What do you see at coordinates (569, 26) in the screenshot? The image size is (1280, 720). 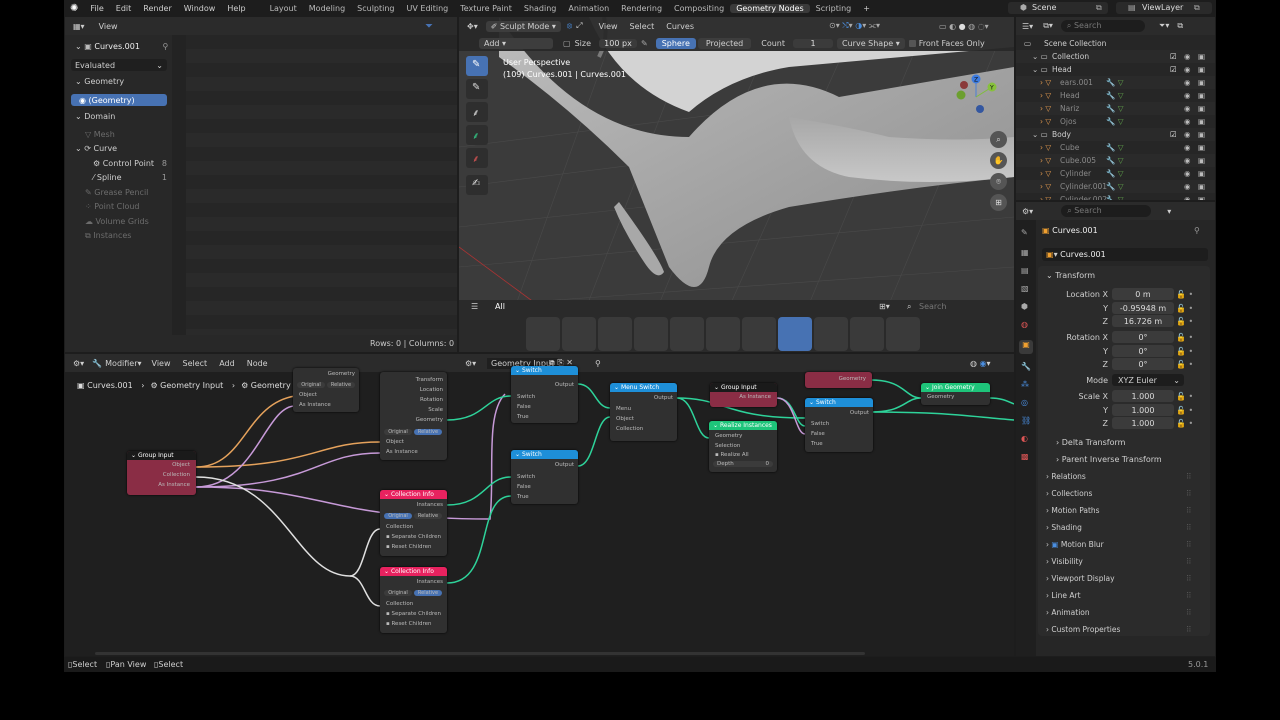 I see `symmetry-icon: ⦻` at bounding box center [569, 26].